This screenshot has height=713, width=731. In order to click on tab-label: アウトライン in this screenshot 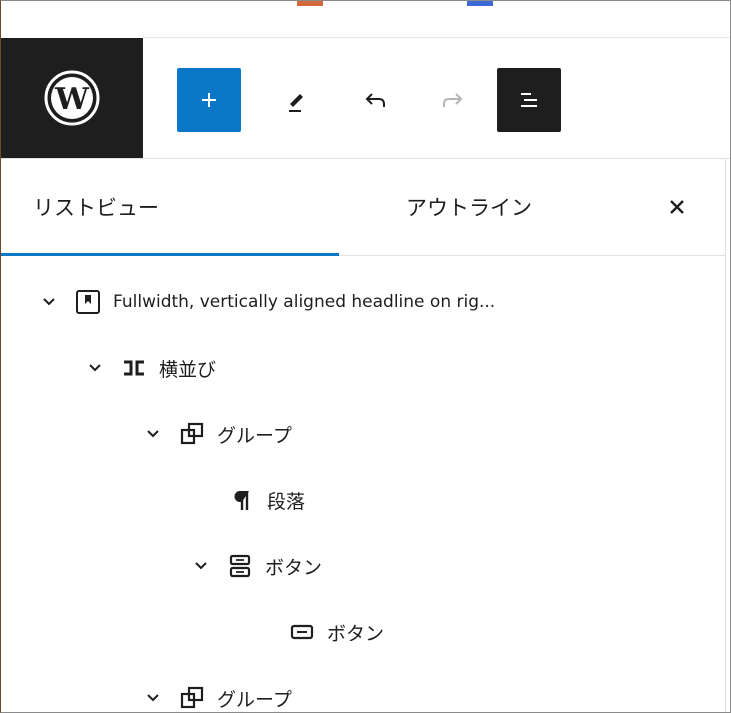, I will do `click(469, 208)`.